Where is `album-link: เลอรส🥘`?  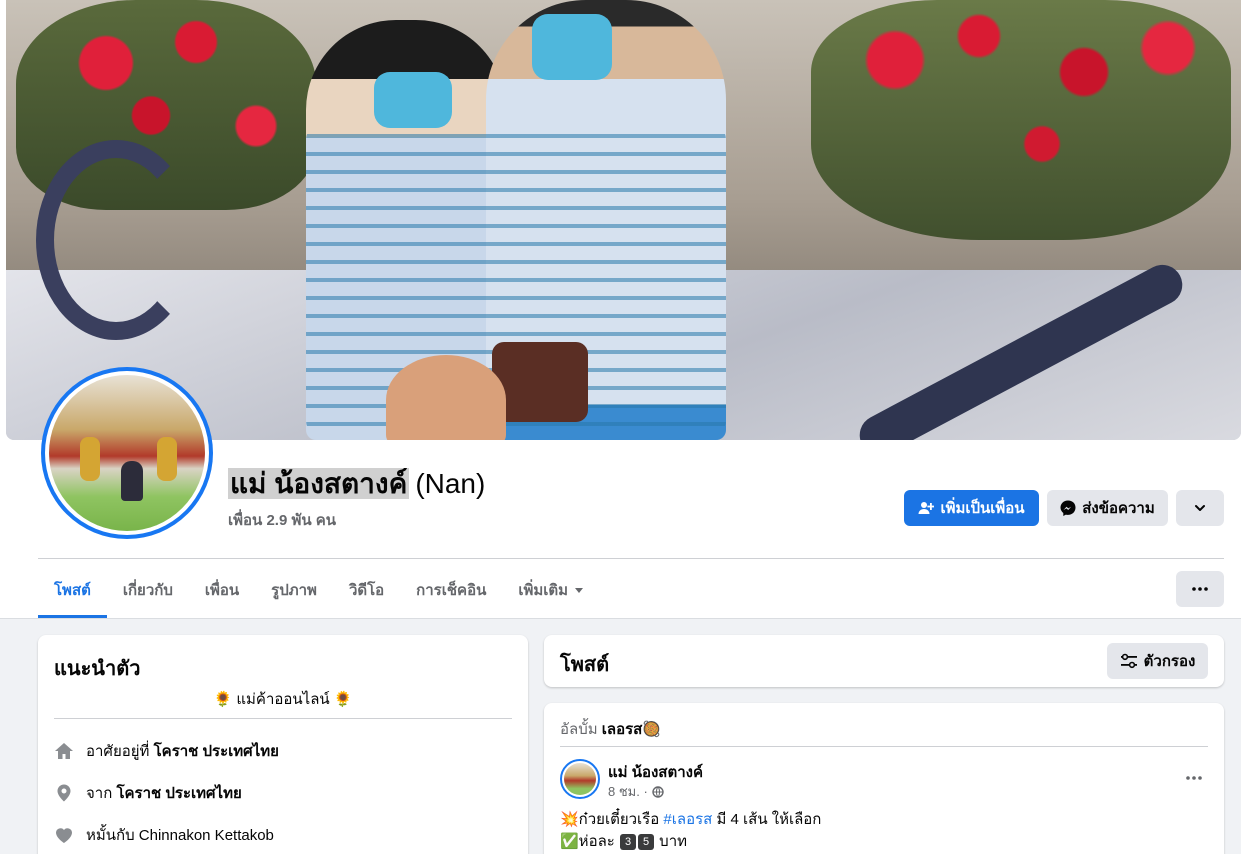
album-link: เลอรส🥘 is located at coordinates (631, 729).